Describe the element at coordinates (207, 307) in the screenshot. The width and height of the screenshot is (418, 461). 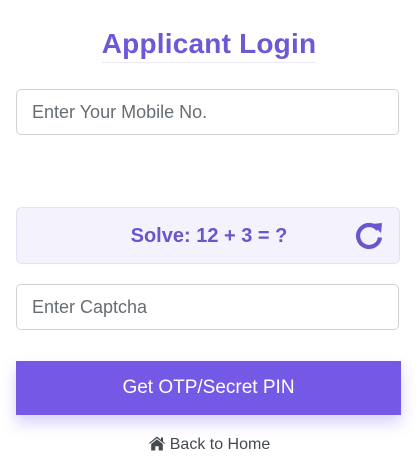
I see `captcha-input` at that location.